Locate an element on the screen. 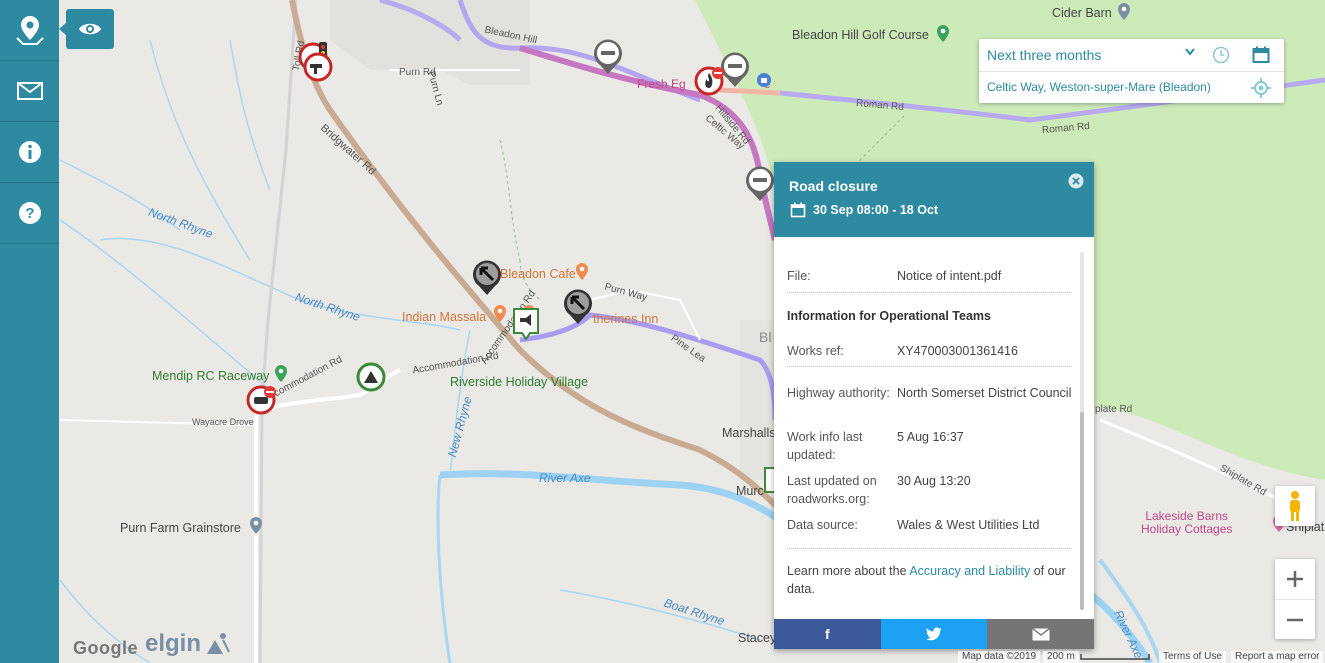 The width and height of the screenshot is (1325, 663). section-title: Information for Operational Teams is located at coordinates (889, 316).